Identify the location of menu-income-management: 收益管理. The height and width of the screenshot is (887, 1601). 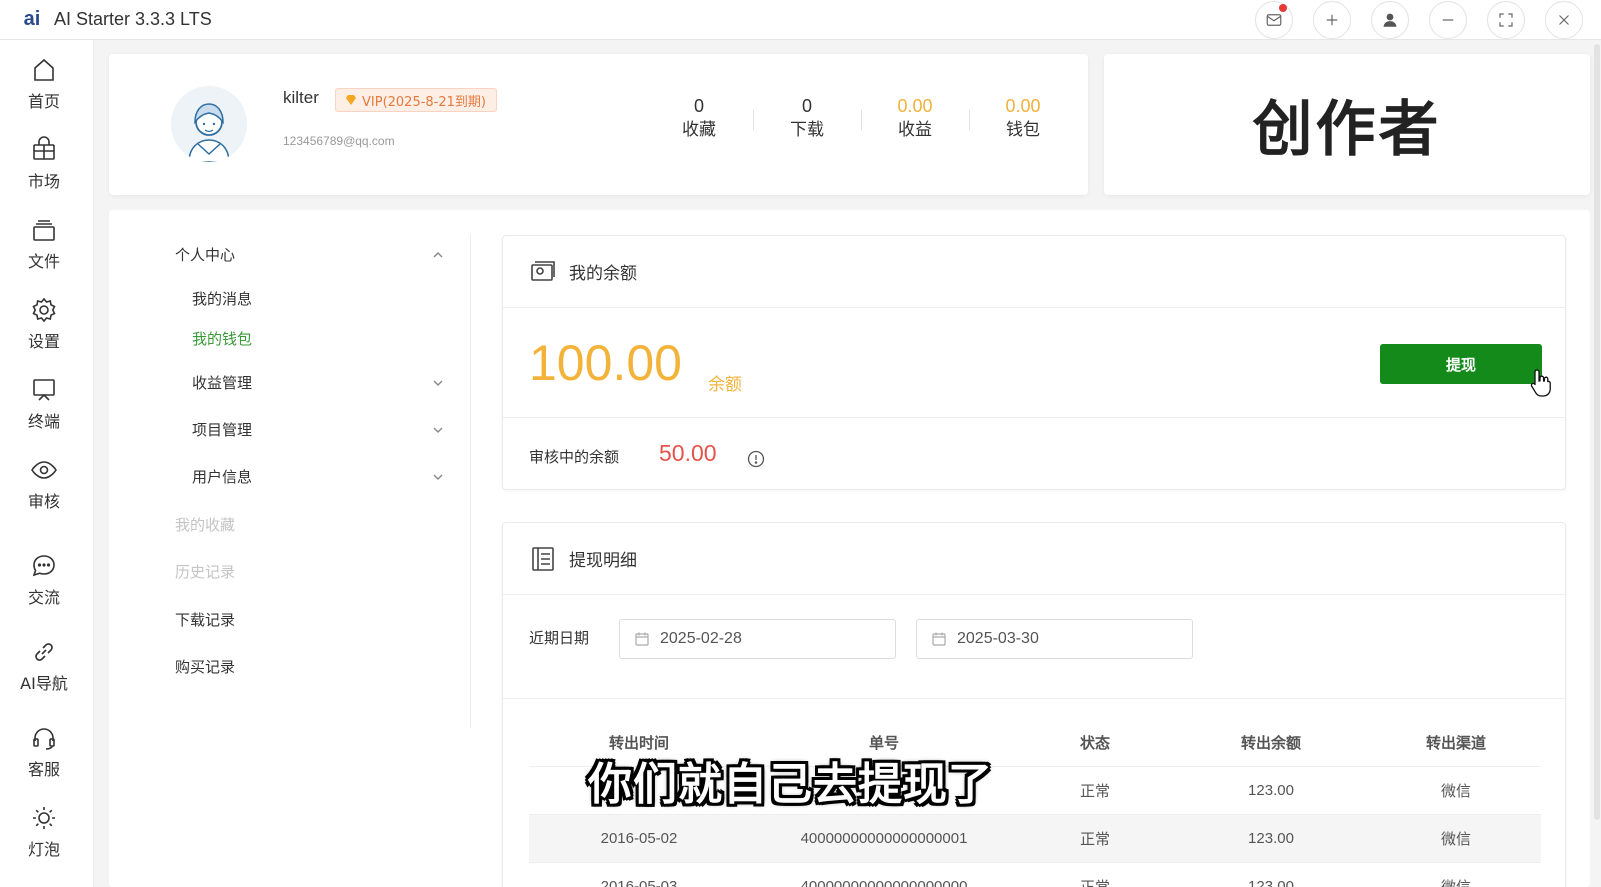
(318, 382).